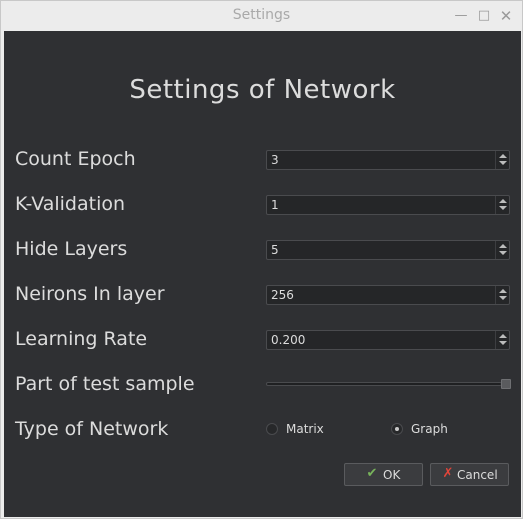 Image resolution: width=523 pixels, height=519 pixels. I want to click on type-of-network-label: Type of Network, so click(92, 429).